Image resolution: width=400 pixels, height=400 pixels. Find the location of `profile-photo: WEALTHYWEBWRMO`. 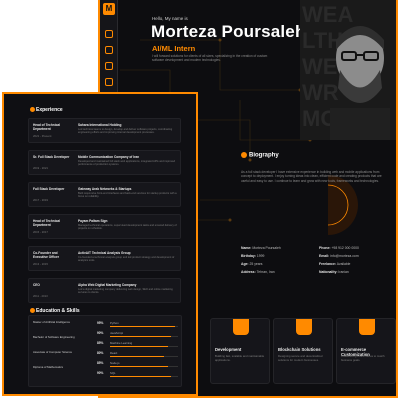

profile-photo: WEALTHYWEBWRMO is located at coordinates (348, 70).